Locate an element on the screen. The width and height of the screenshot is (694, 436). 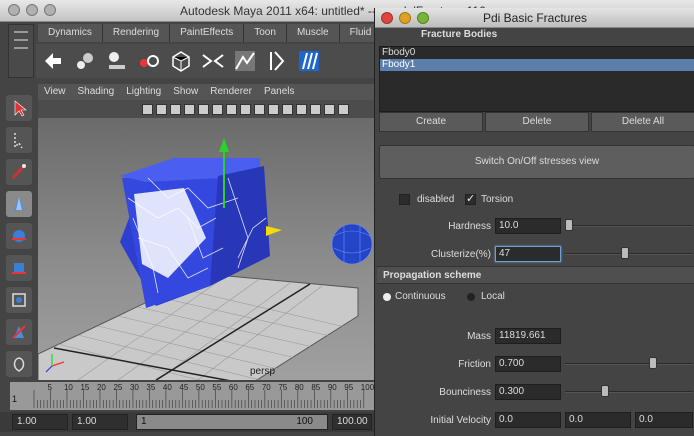
rotate-tool-icon is located at coordinates (19, 236).